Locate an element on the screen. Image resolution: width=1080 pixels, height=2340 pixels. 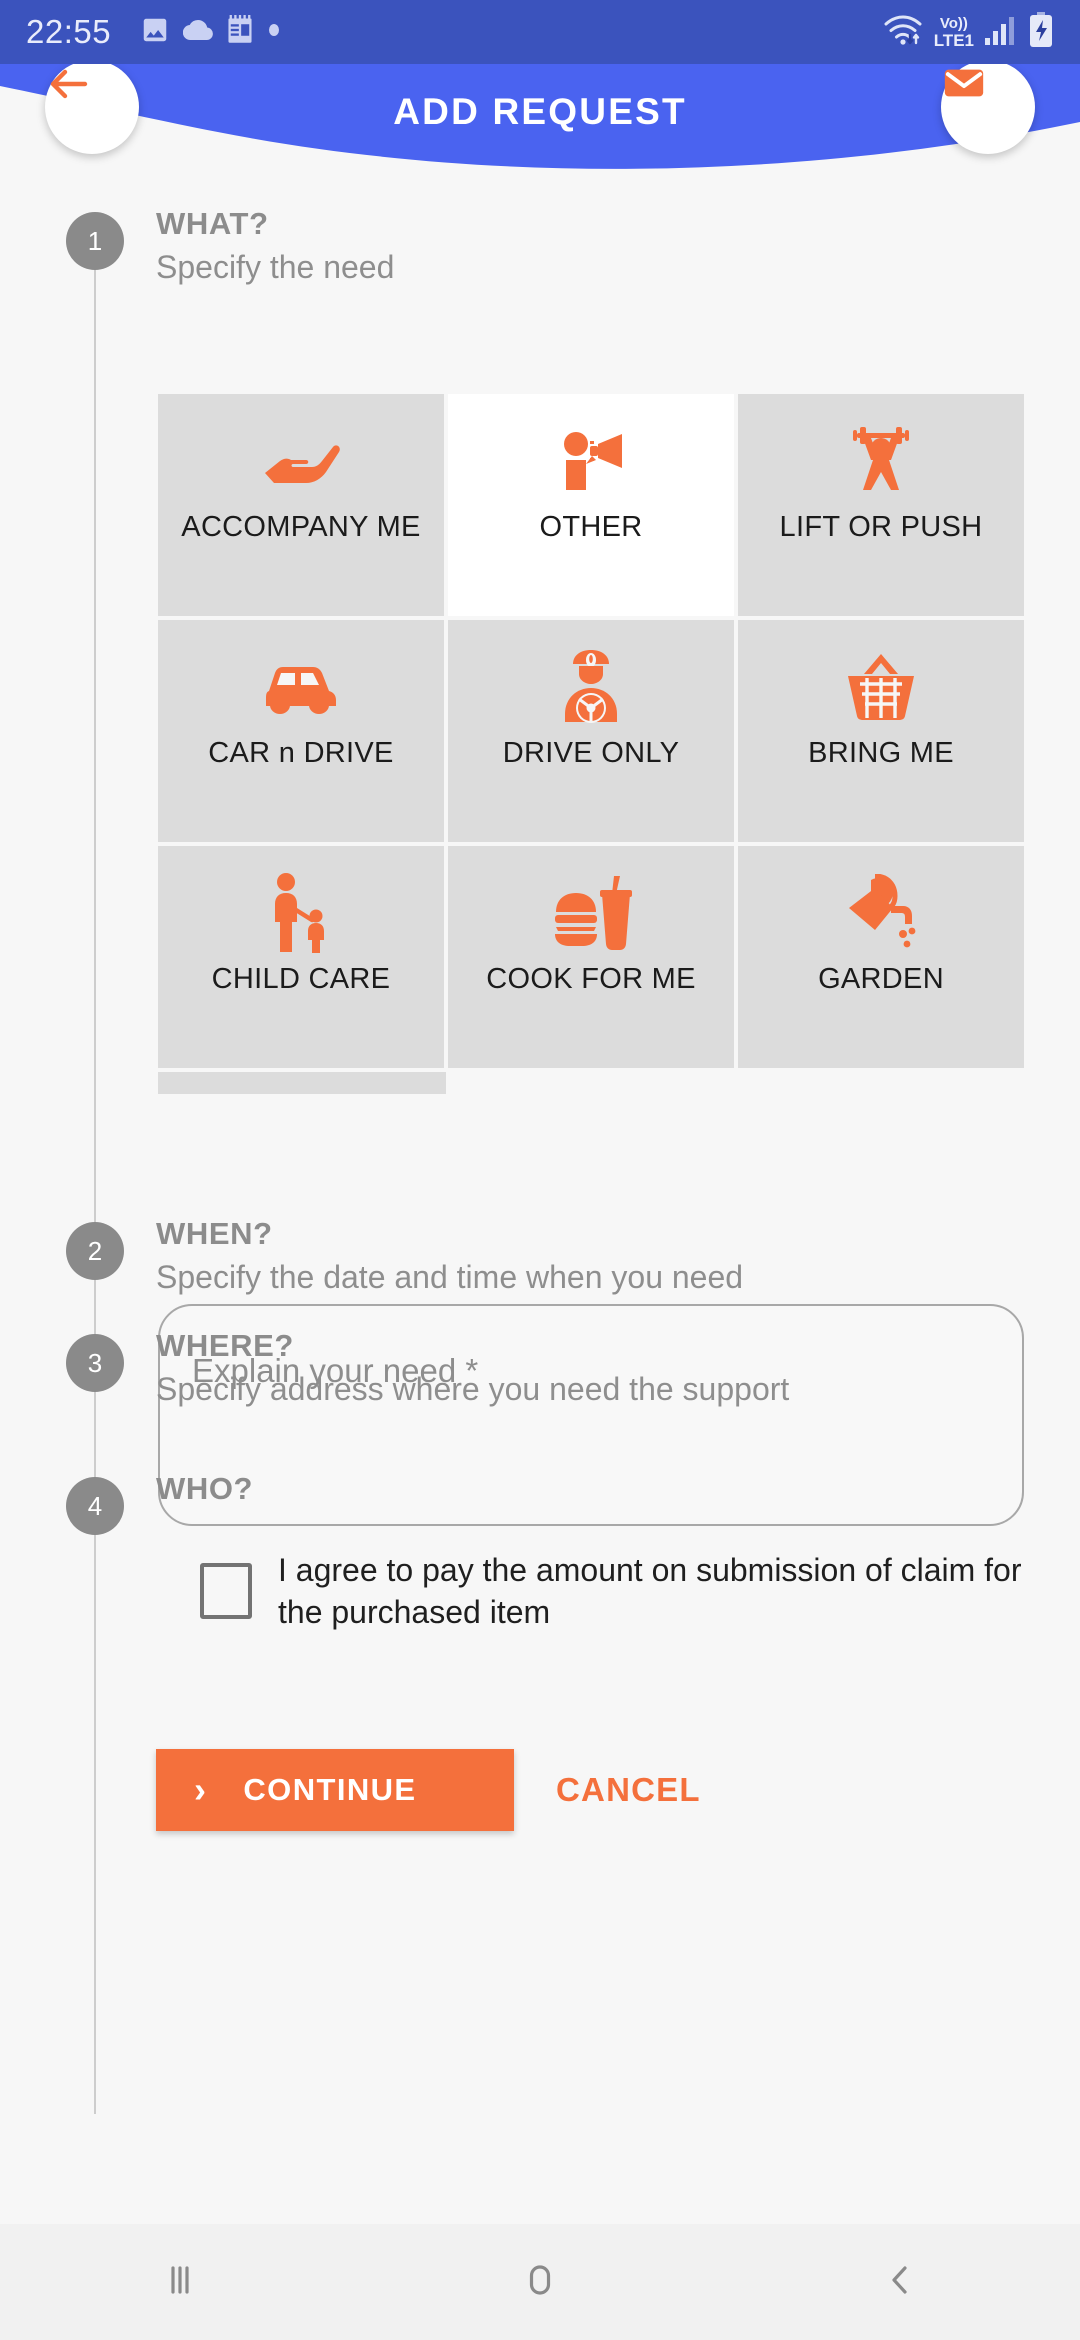
recents-button is located at coordinates (180, 2282).